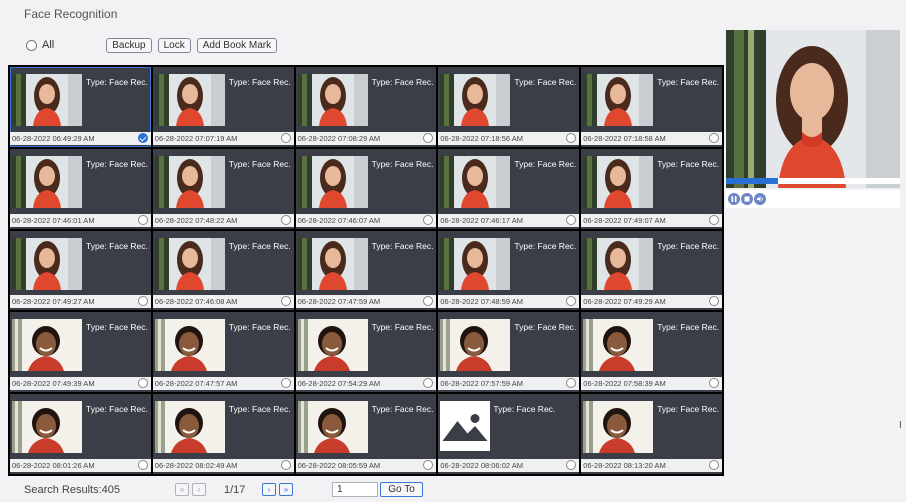 This screenshot has width=906, height=502. I want to click on record-cell: Type: Face Rec. 06-28-2022 07:18:58 AM, so click(651, 107).